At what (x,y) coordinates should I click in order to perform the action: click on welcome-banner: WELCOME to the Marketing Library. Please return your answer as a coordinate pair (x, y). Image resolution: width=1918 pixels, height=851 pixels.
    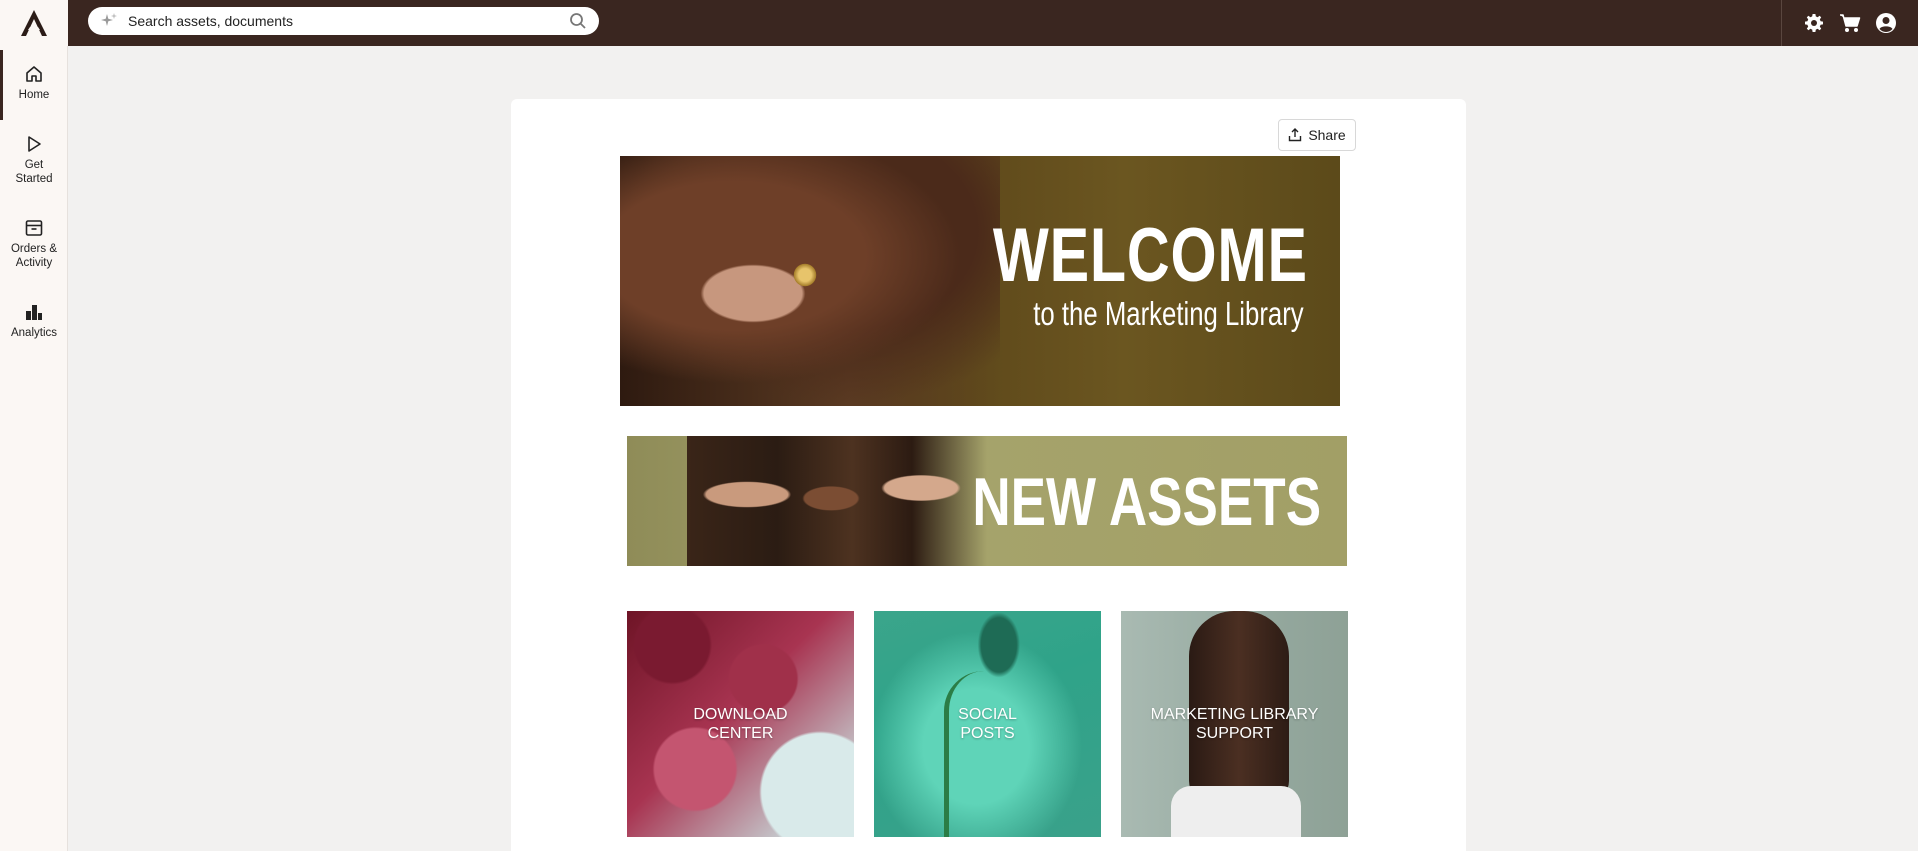
    Looking at the image, I should click on (980, 281).